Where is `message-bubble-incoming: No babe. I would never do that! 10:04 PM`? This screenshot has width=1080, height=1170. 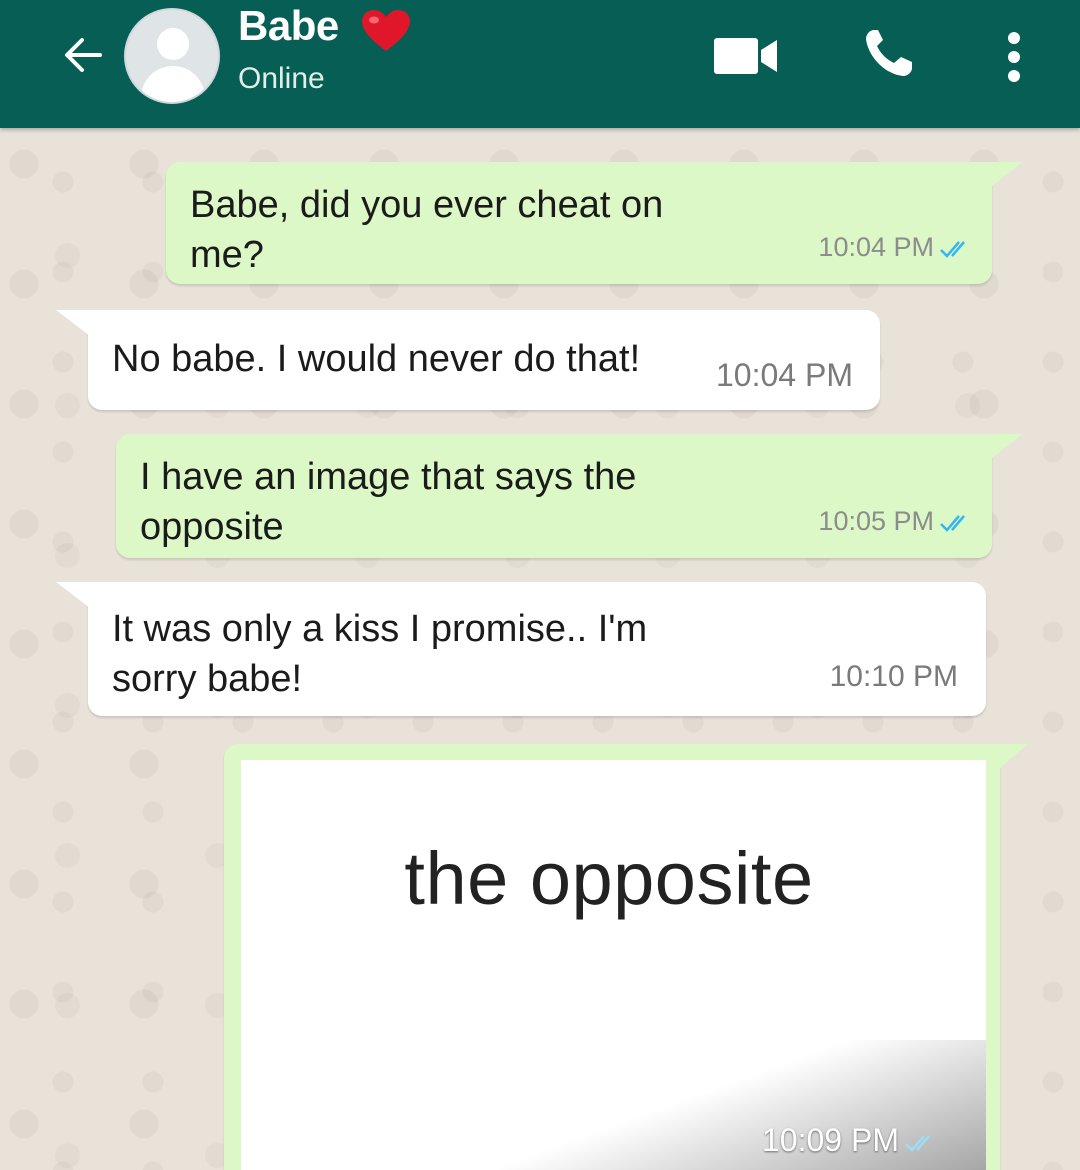 message-bubble-incoming: No babe. I would never do that! 10:04 PM is located at coordinates (484, 360).